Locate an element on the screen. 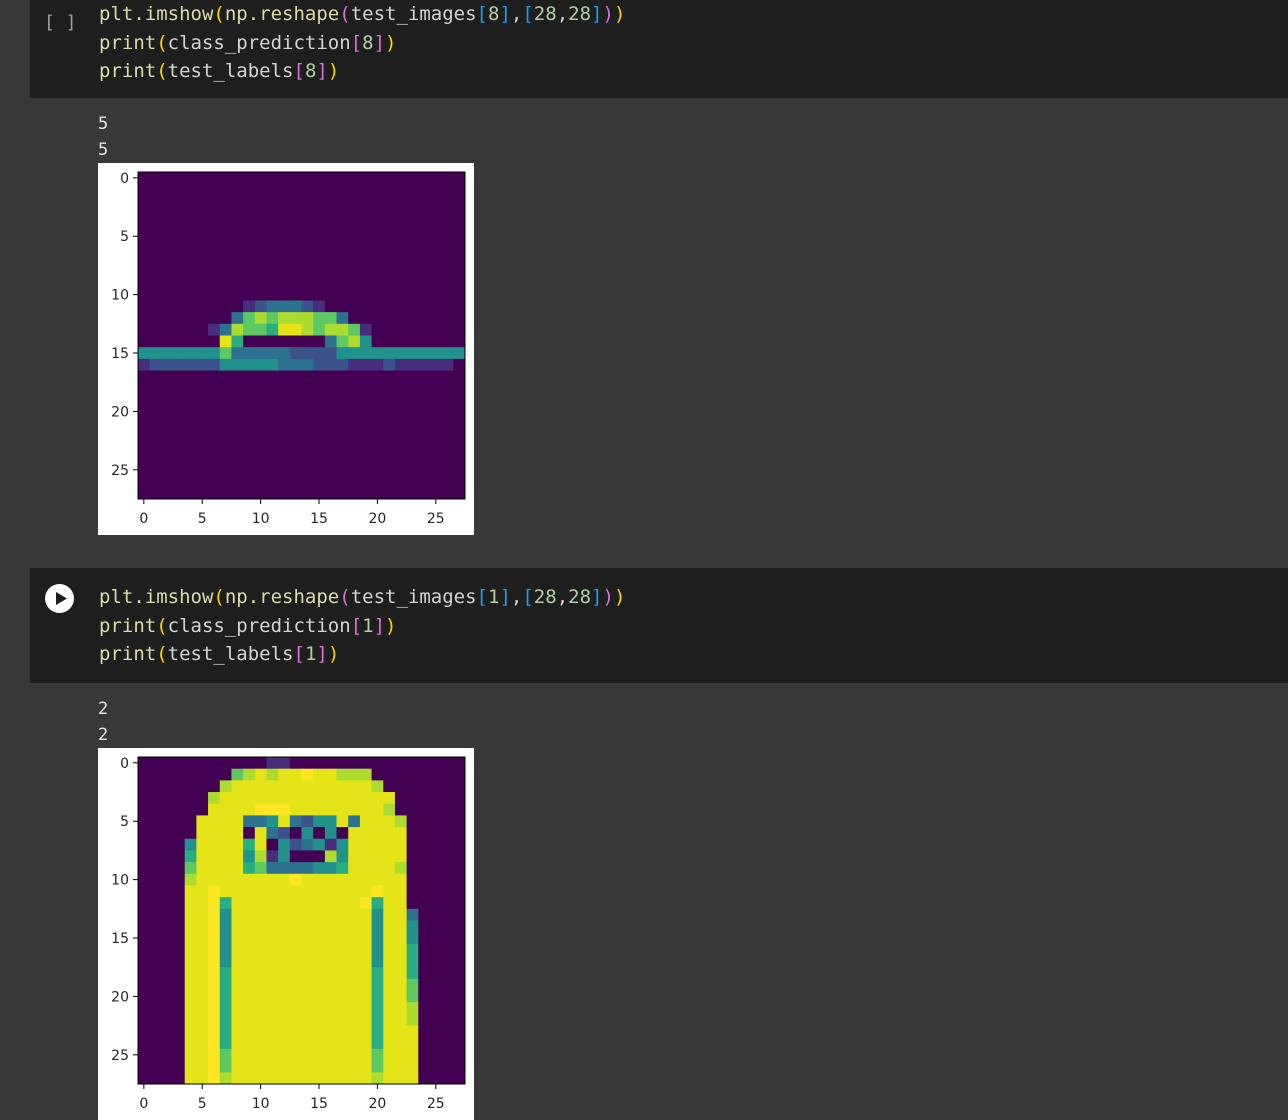 The height and width of the screenshot is (1120, 1288). code-token: ] is located at coordinates (505, 14).